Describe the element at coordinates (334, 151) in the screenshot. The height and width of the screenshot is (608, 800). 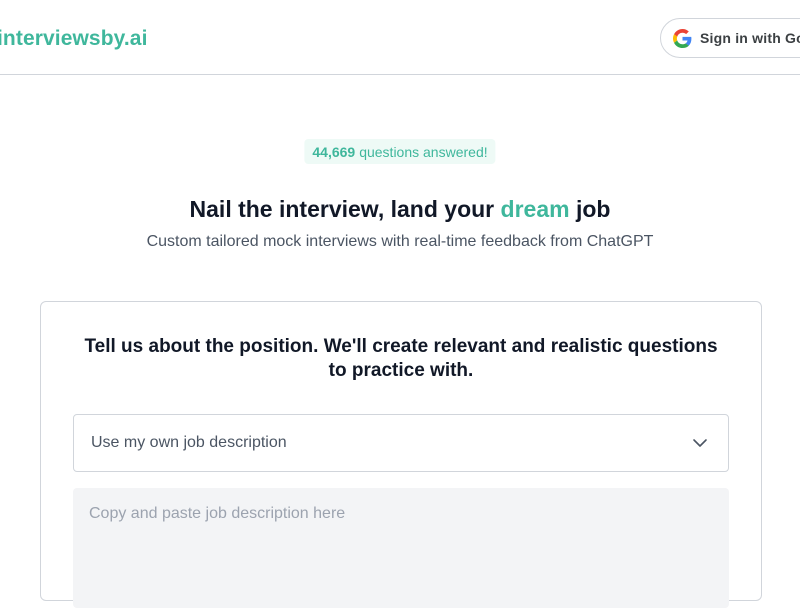
I see `questions-count: 44,669` at that location.